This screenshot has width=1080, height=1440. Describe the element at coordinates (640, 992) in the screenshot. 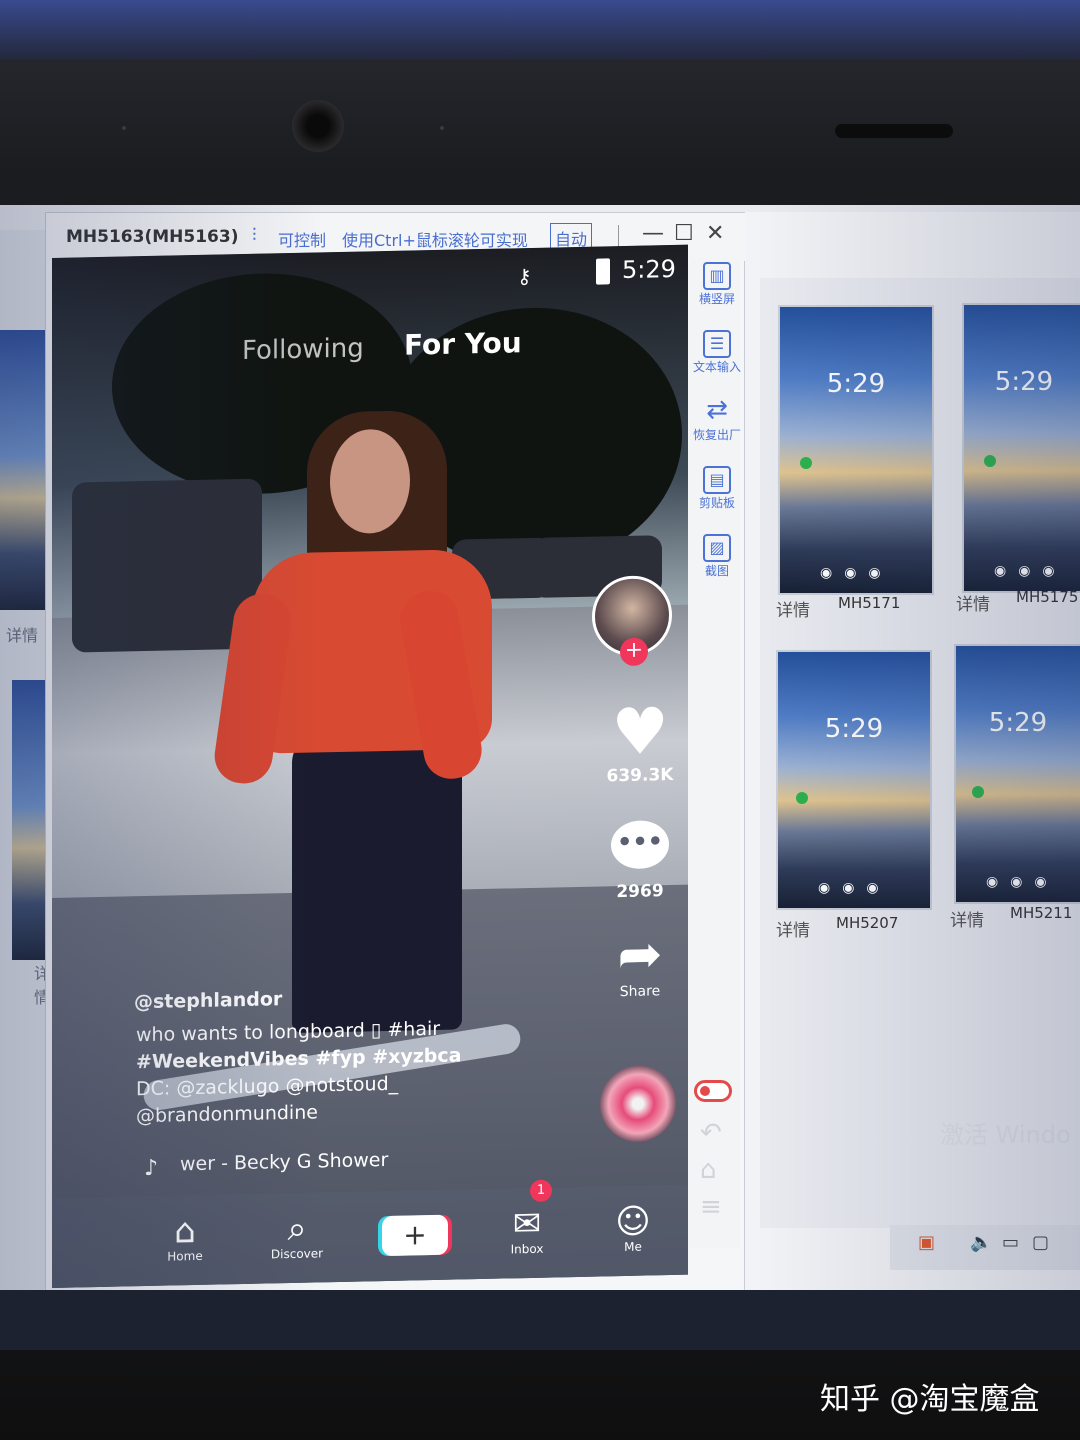

I see `share-label: Share` at that location.